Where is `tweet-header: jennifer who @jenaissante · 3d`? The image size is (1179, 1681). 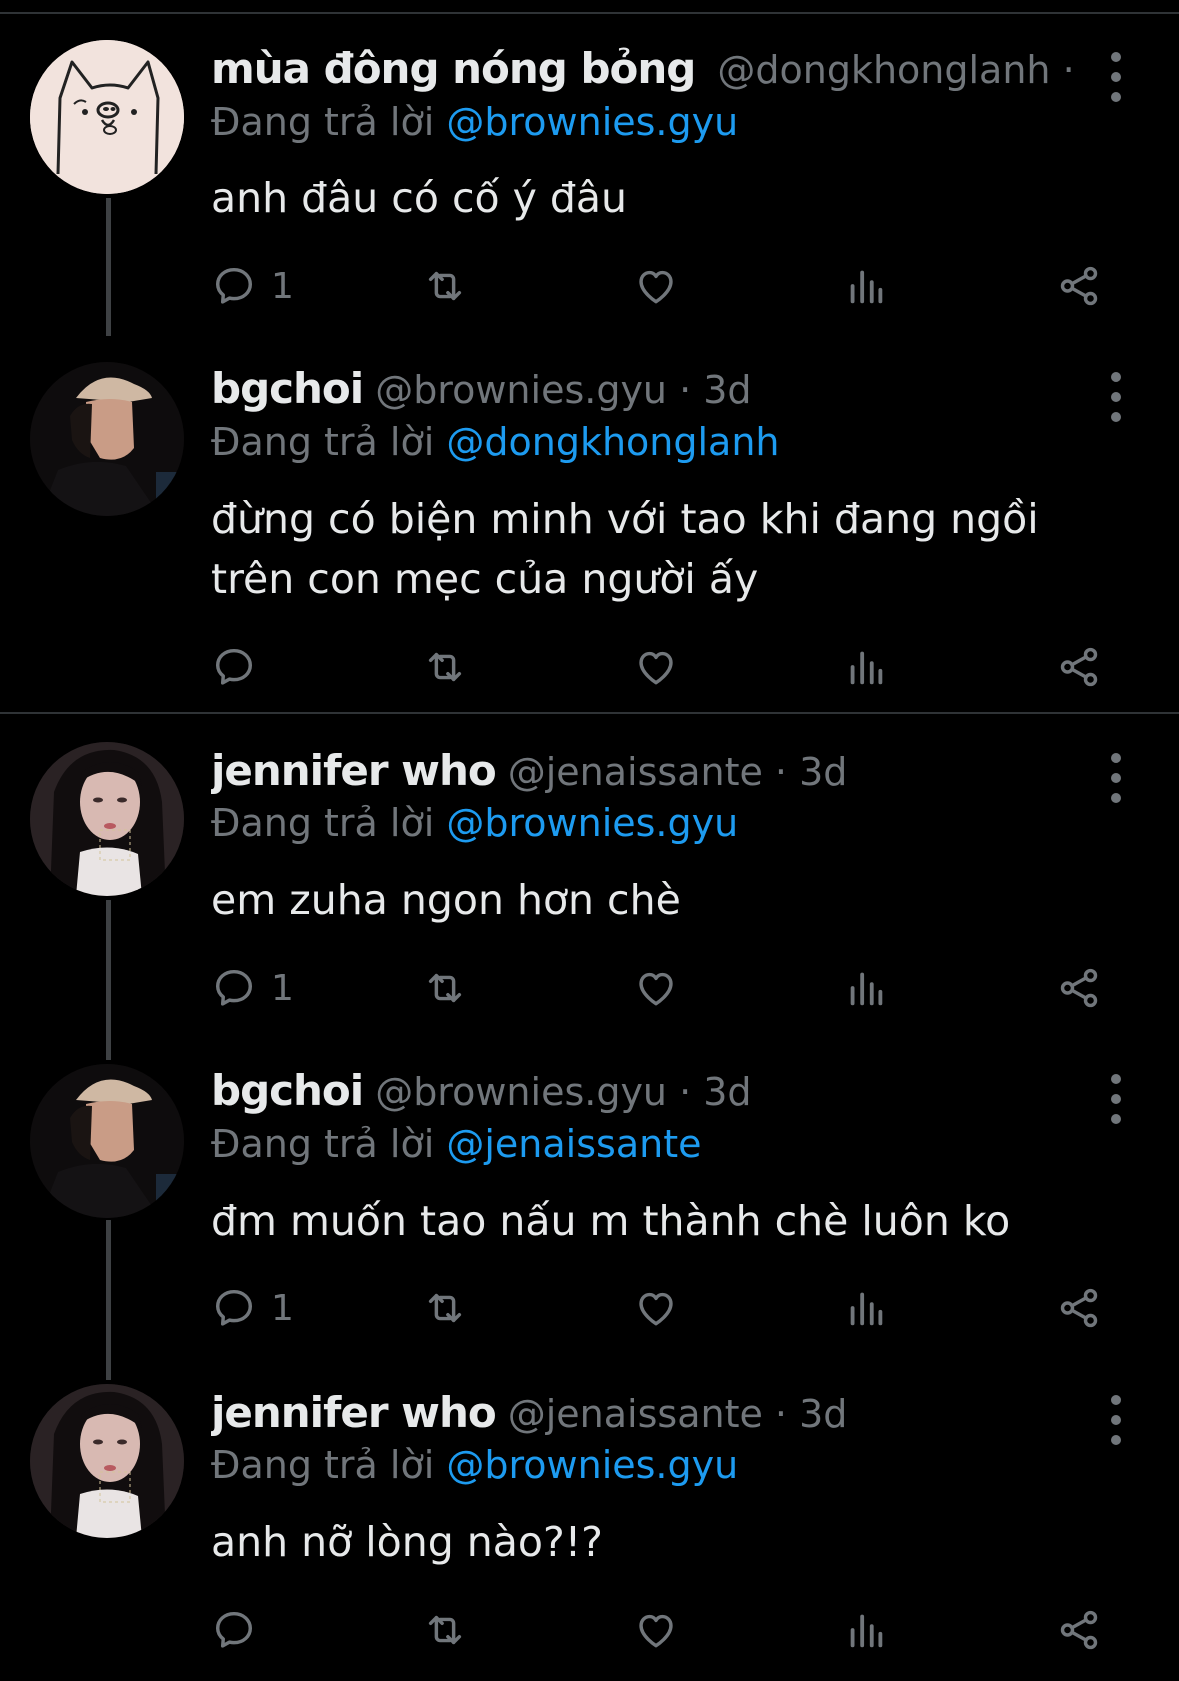
tweet-header: jennifer who @jenaissante · 3d is located at coordinates (645, 1415).